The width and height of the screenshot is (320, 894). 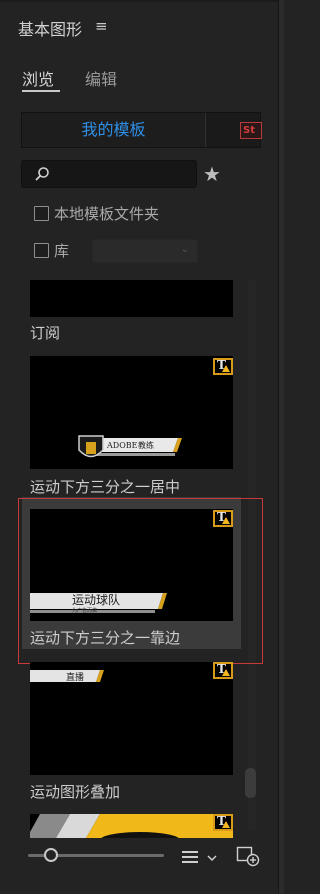 I want to click on slider-handle, so click(x=51, y=855).